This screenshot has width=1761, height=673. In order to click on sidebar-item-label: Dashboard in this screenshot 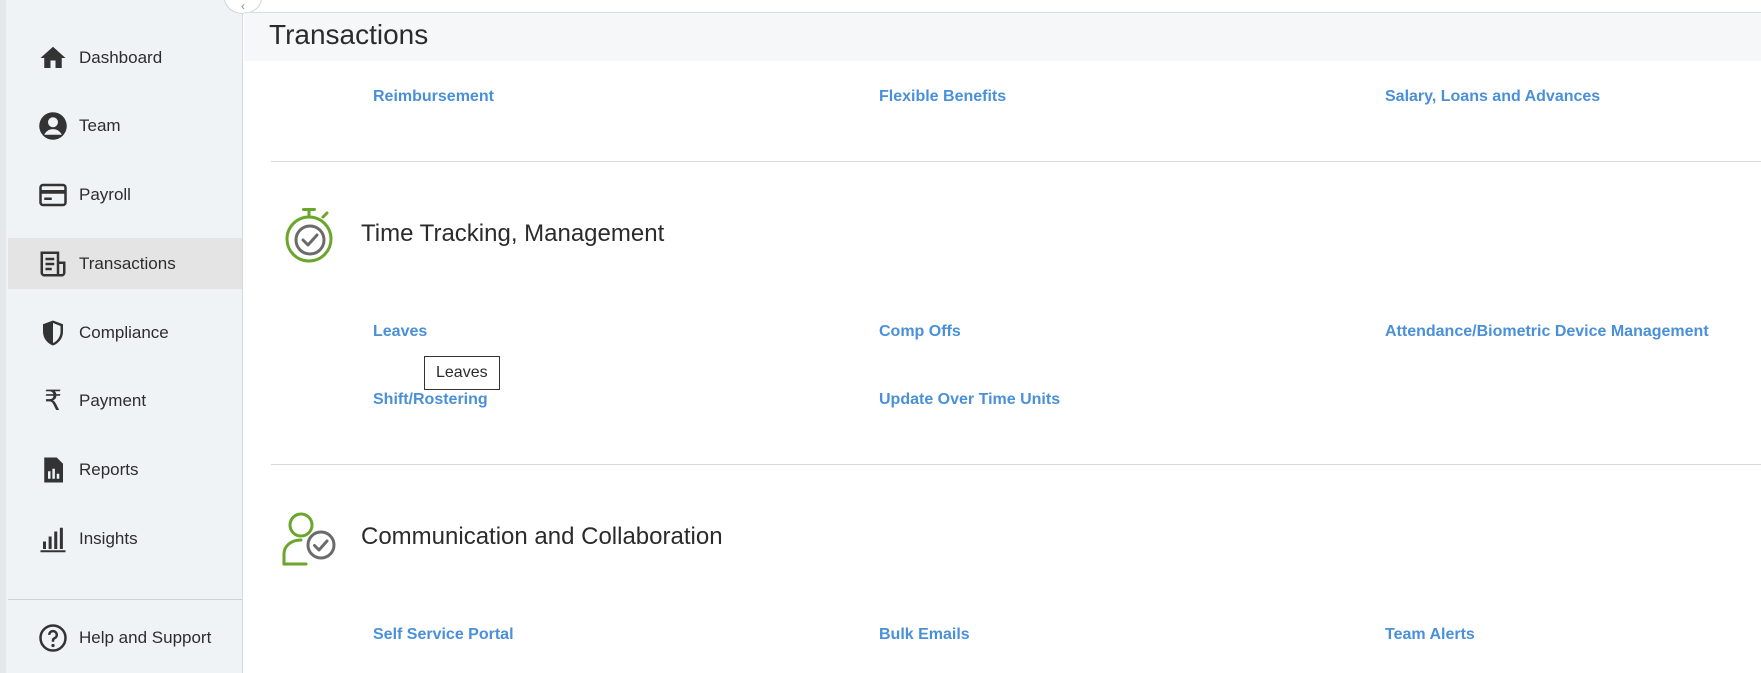, I will do `click(121, 57)`.